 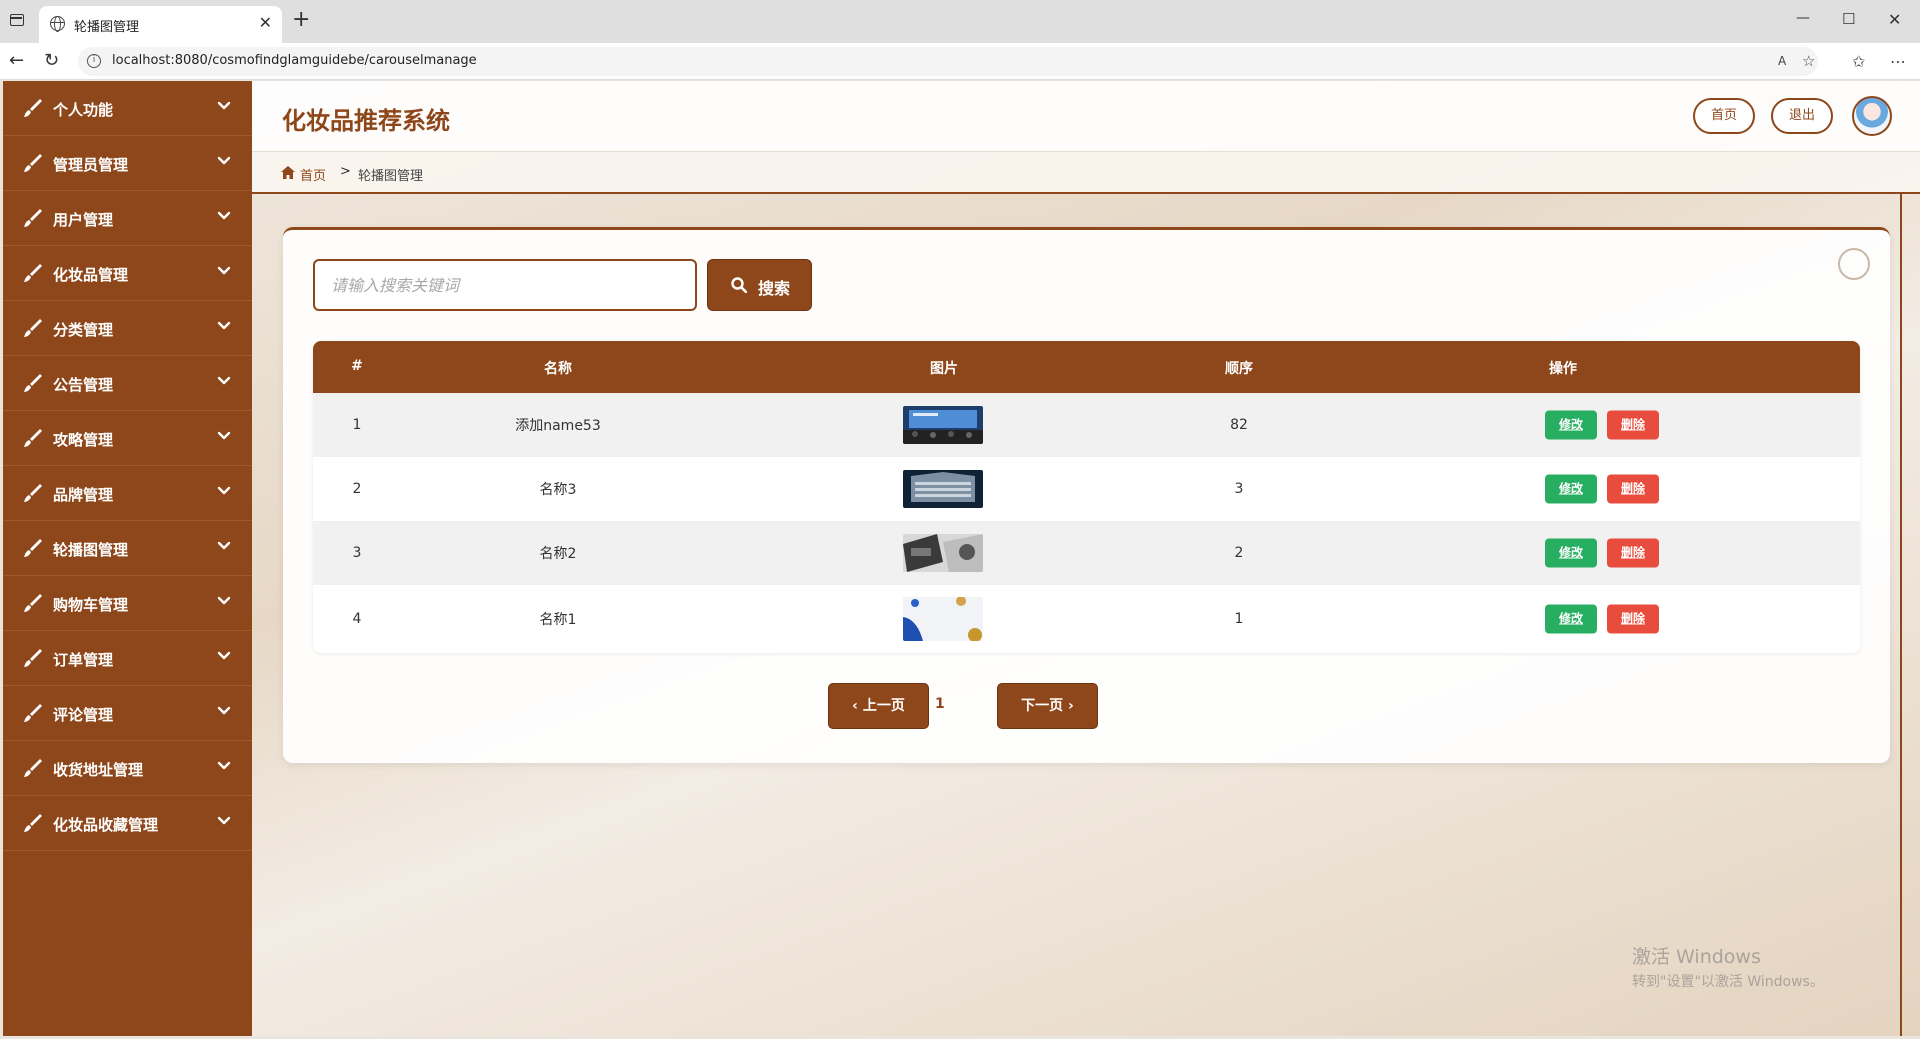 What do you see at coordinates (1848, 19) in the screenshot?
I see `maximize-icon: ☐` at bounding box center [1848, 19].